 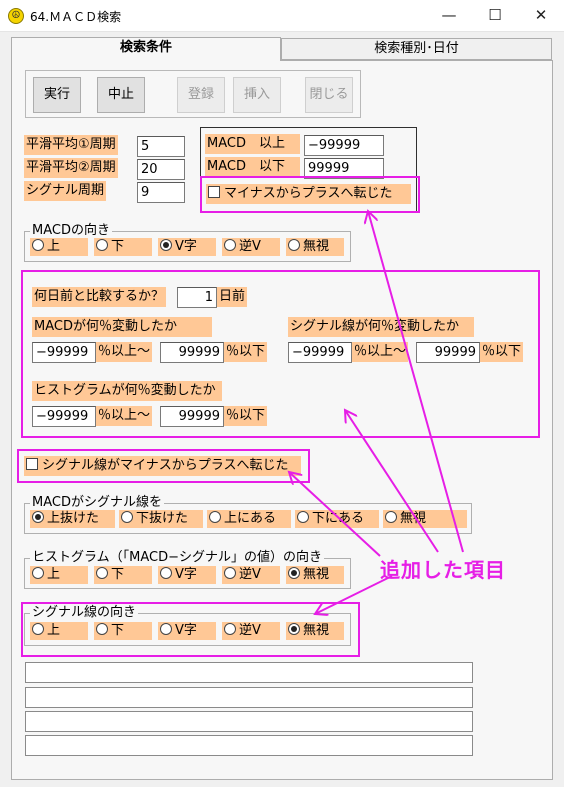 What do you see at coordinates (146, 49) in the screenshot?
I see `tab-search-conditions: 検索条件` at bounding box center [146, 49].